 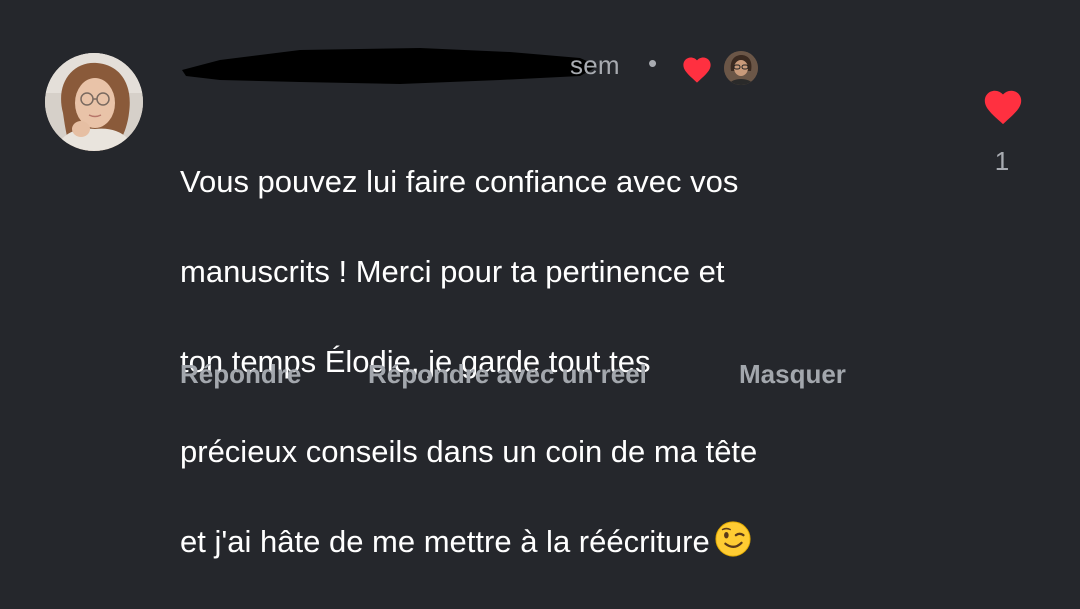 What do you see at coordinates (733, 539) in the screenshot?
I see `winking-face-icon` at bounding box center [733, 539].